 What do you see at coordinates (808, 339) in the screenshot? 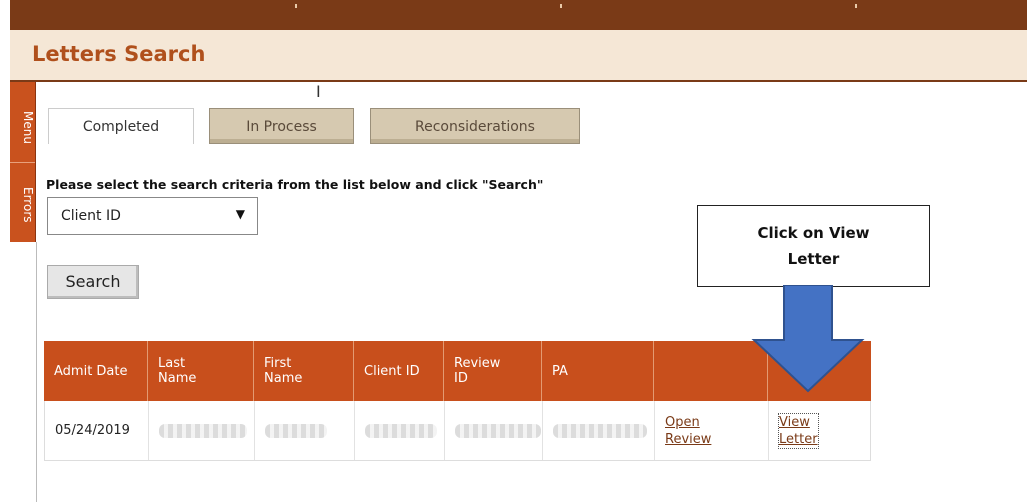
I see `down-arrow-icon` at bounding box center [808, 339].